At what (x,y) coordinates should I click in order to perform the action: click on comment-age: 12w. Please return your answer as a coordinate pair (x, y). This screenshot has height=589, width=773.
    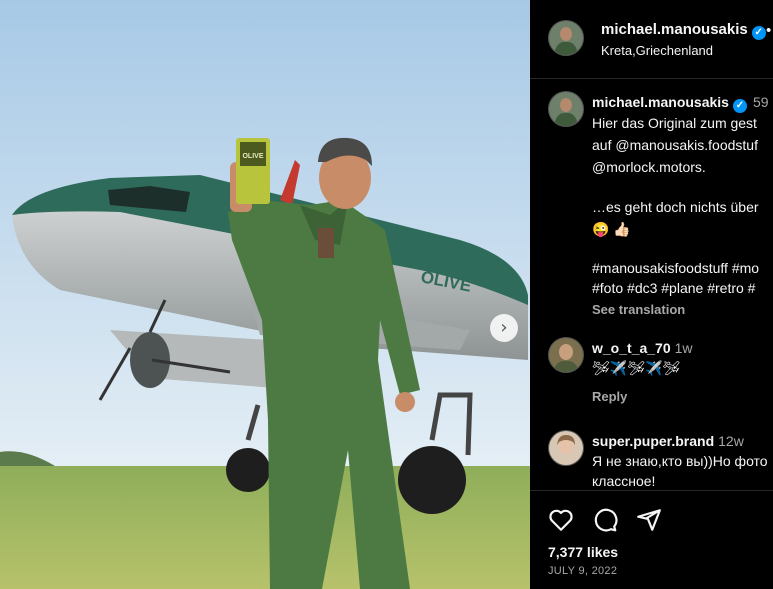
    Looking at the image, I should click on (731, 441).